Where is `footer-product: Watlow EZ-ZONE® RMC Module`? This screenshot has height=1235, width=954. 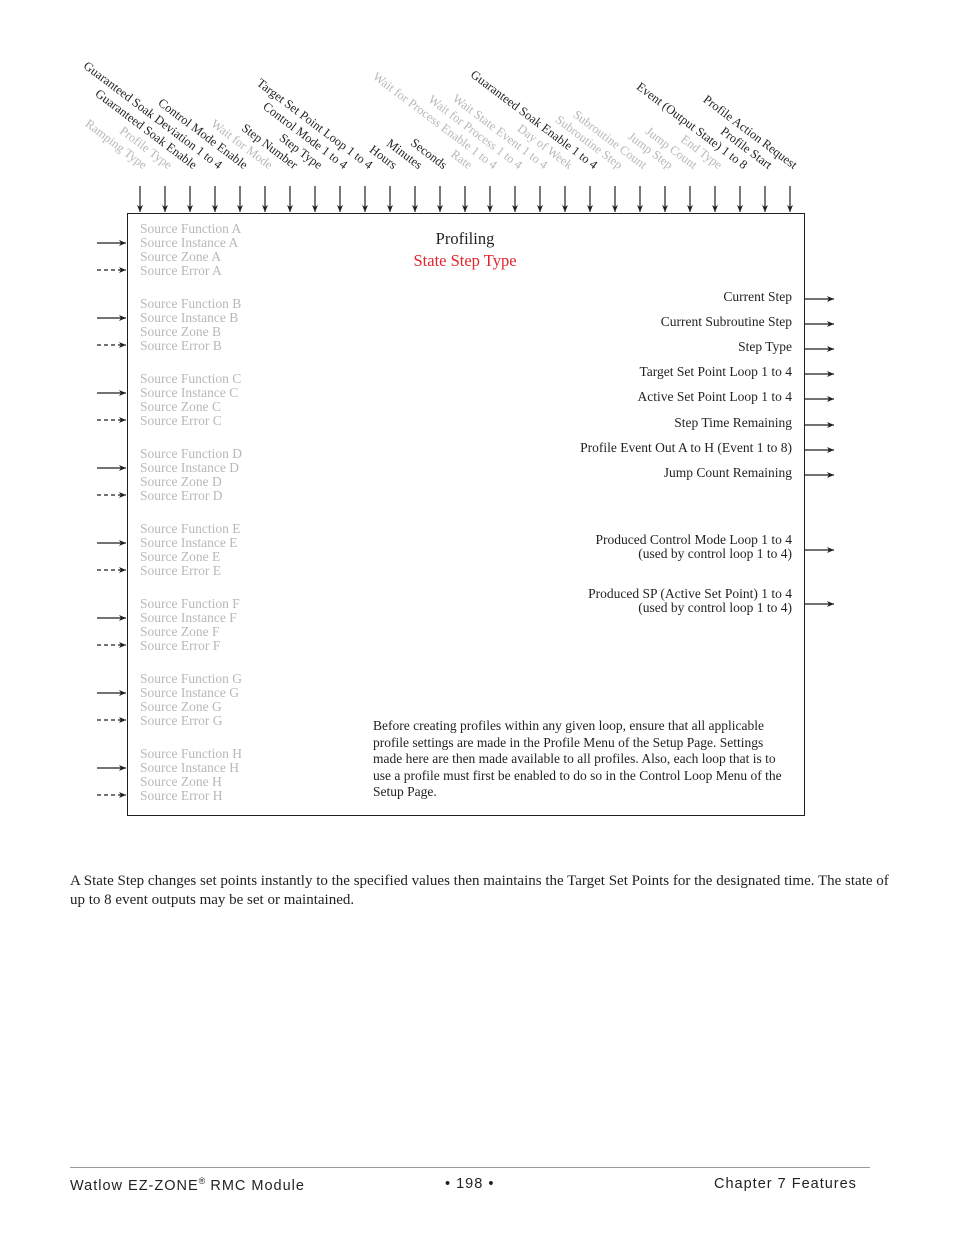 footer-product: Watlow EZ-ZONE® RMC Module is located at coordinates (187, 1185).